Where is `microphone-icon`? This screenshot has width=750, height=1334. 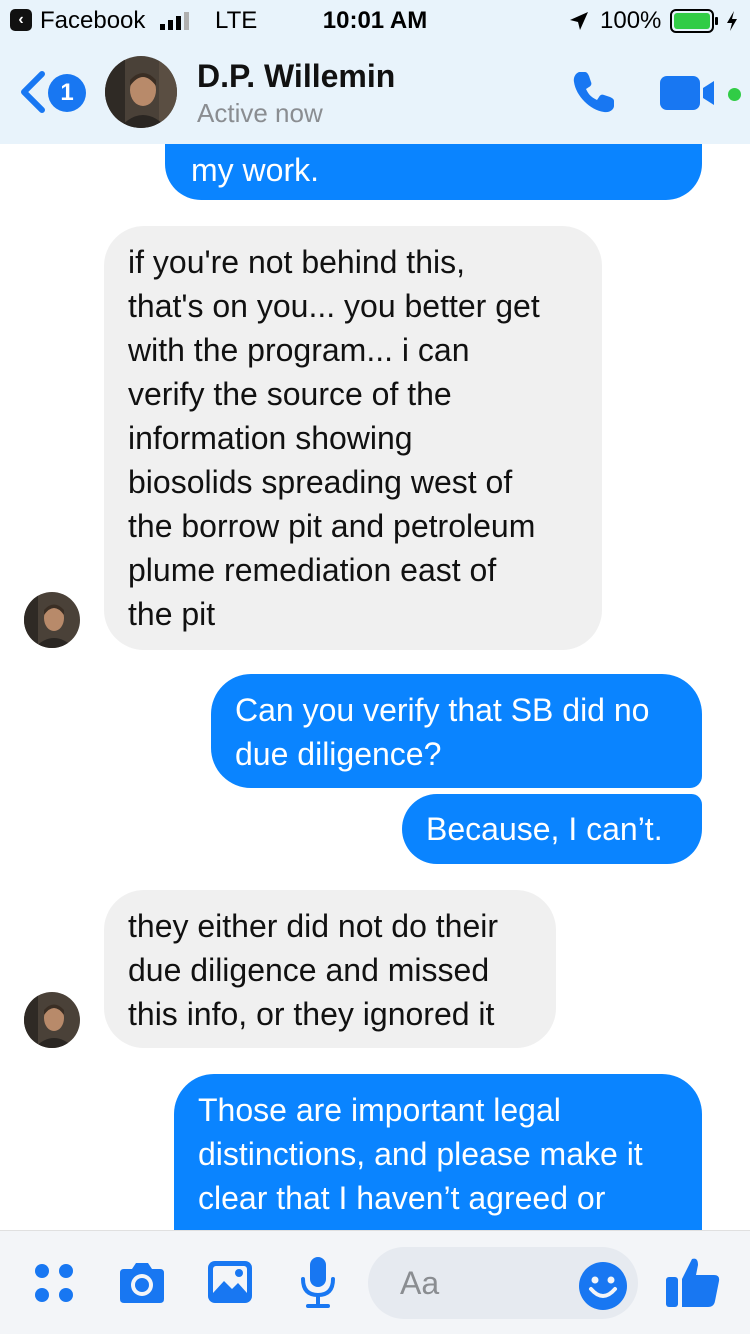
microphone-icon is located at coordinates (318, 1283).